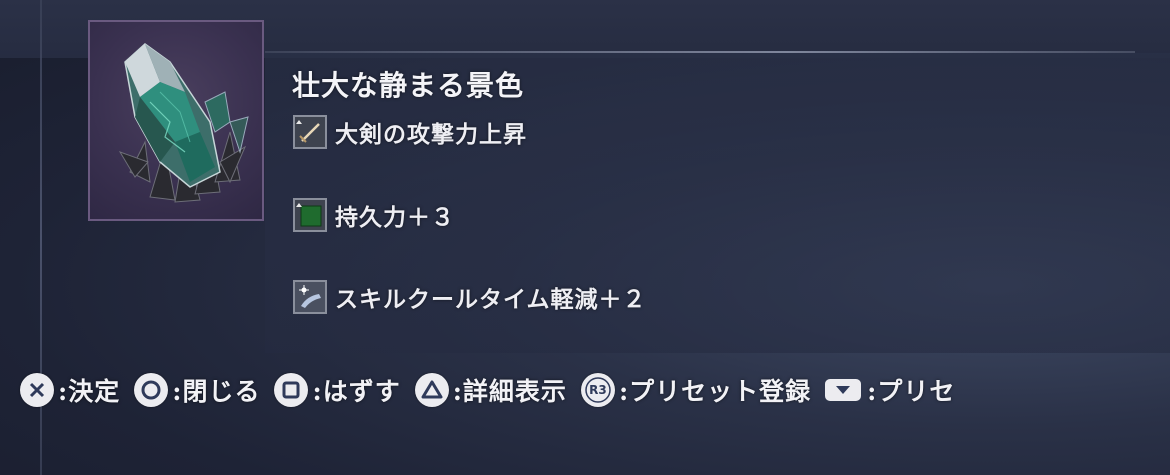 This screenshot has height=475, width=1170. I want to click on effect-row-1: 大剣の攻撃力上昇, so click(410, 132).